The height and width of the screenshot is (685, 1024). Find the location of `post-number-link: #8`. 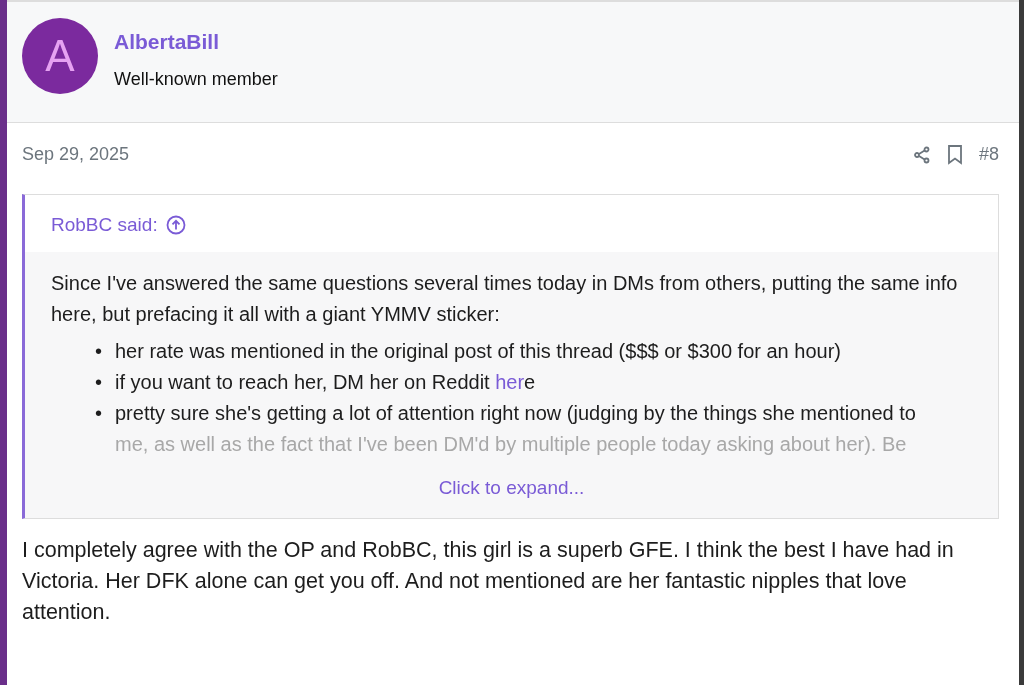

post-number-link: #8 is located at coordinates (988, 154).